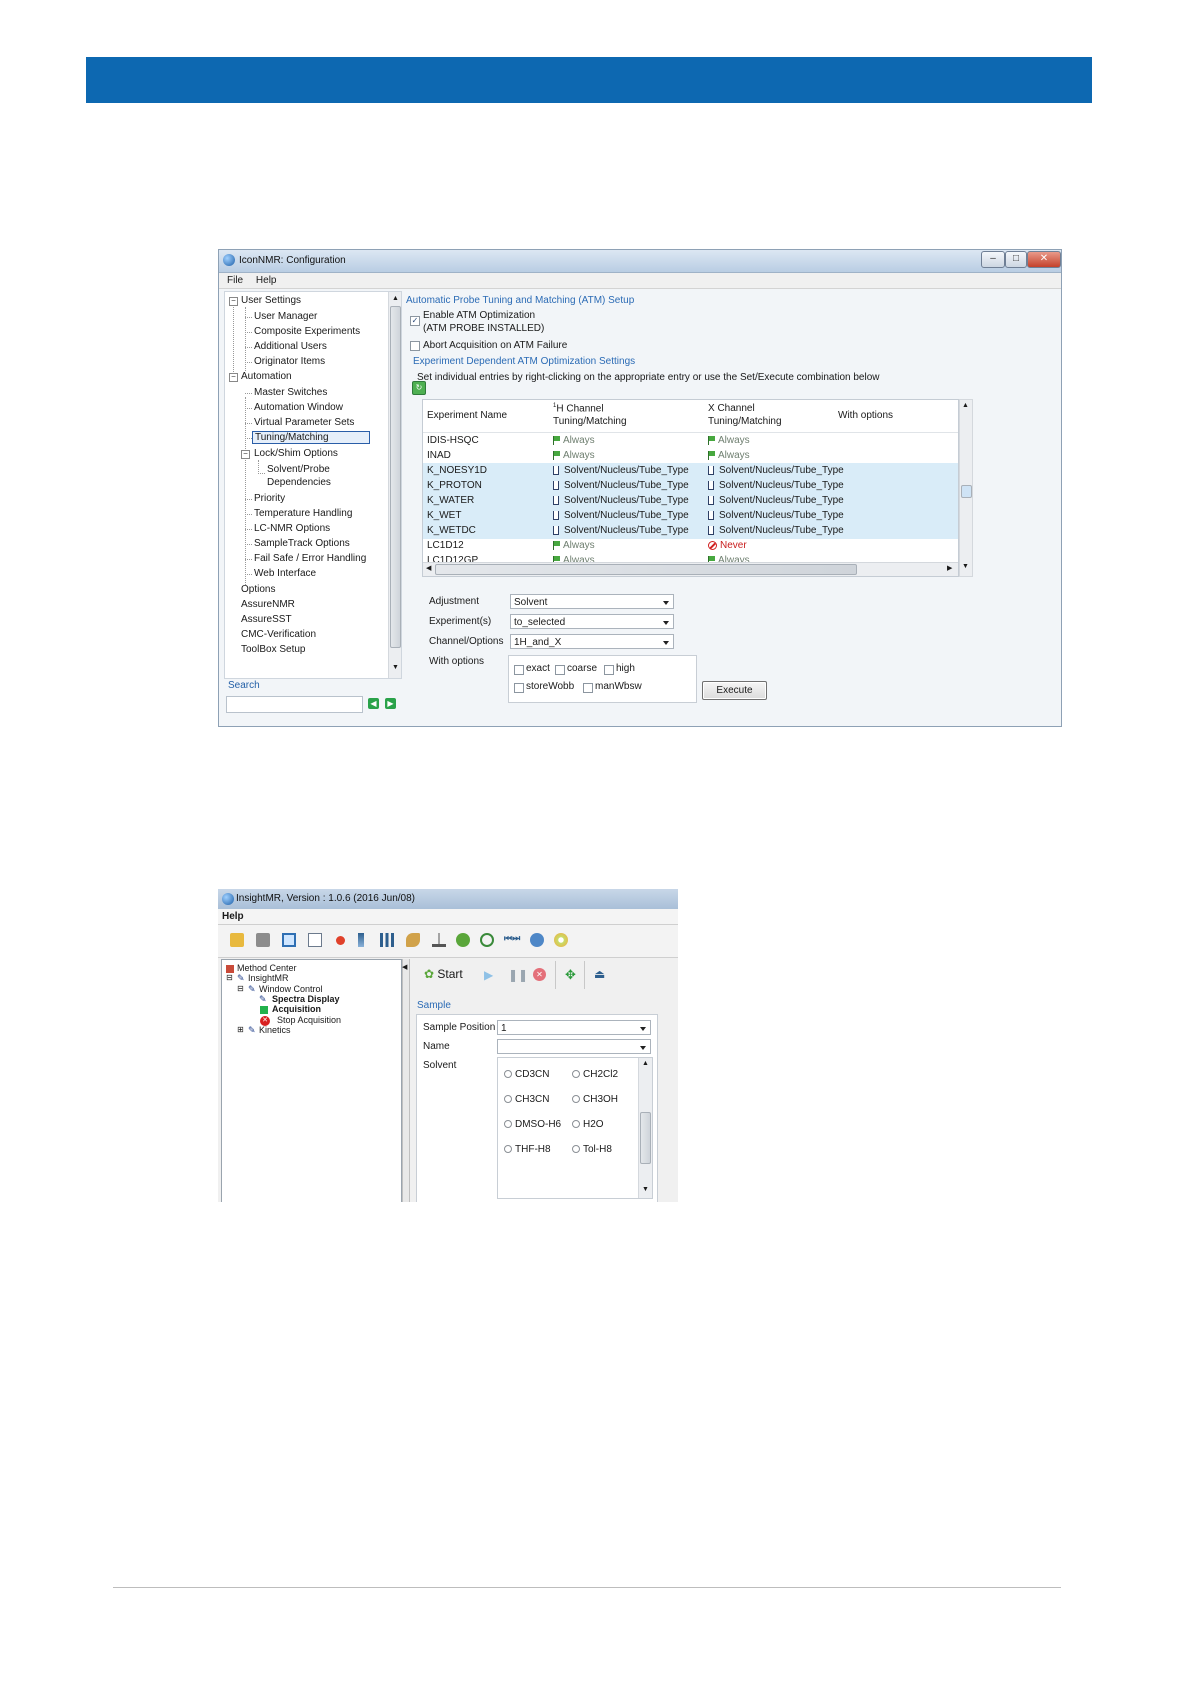 This screenshot has height=1684, width=1191. Describe the element at coordinates (266, 376) in the screenshot. I see `tree-automation: Automation` at that location.